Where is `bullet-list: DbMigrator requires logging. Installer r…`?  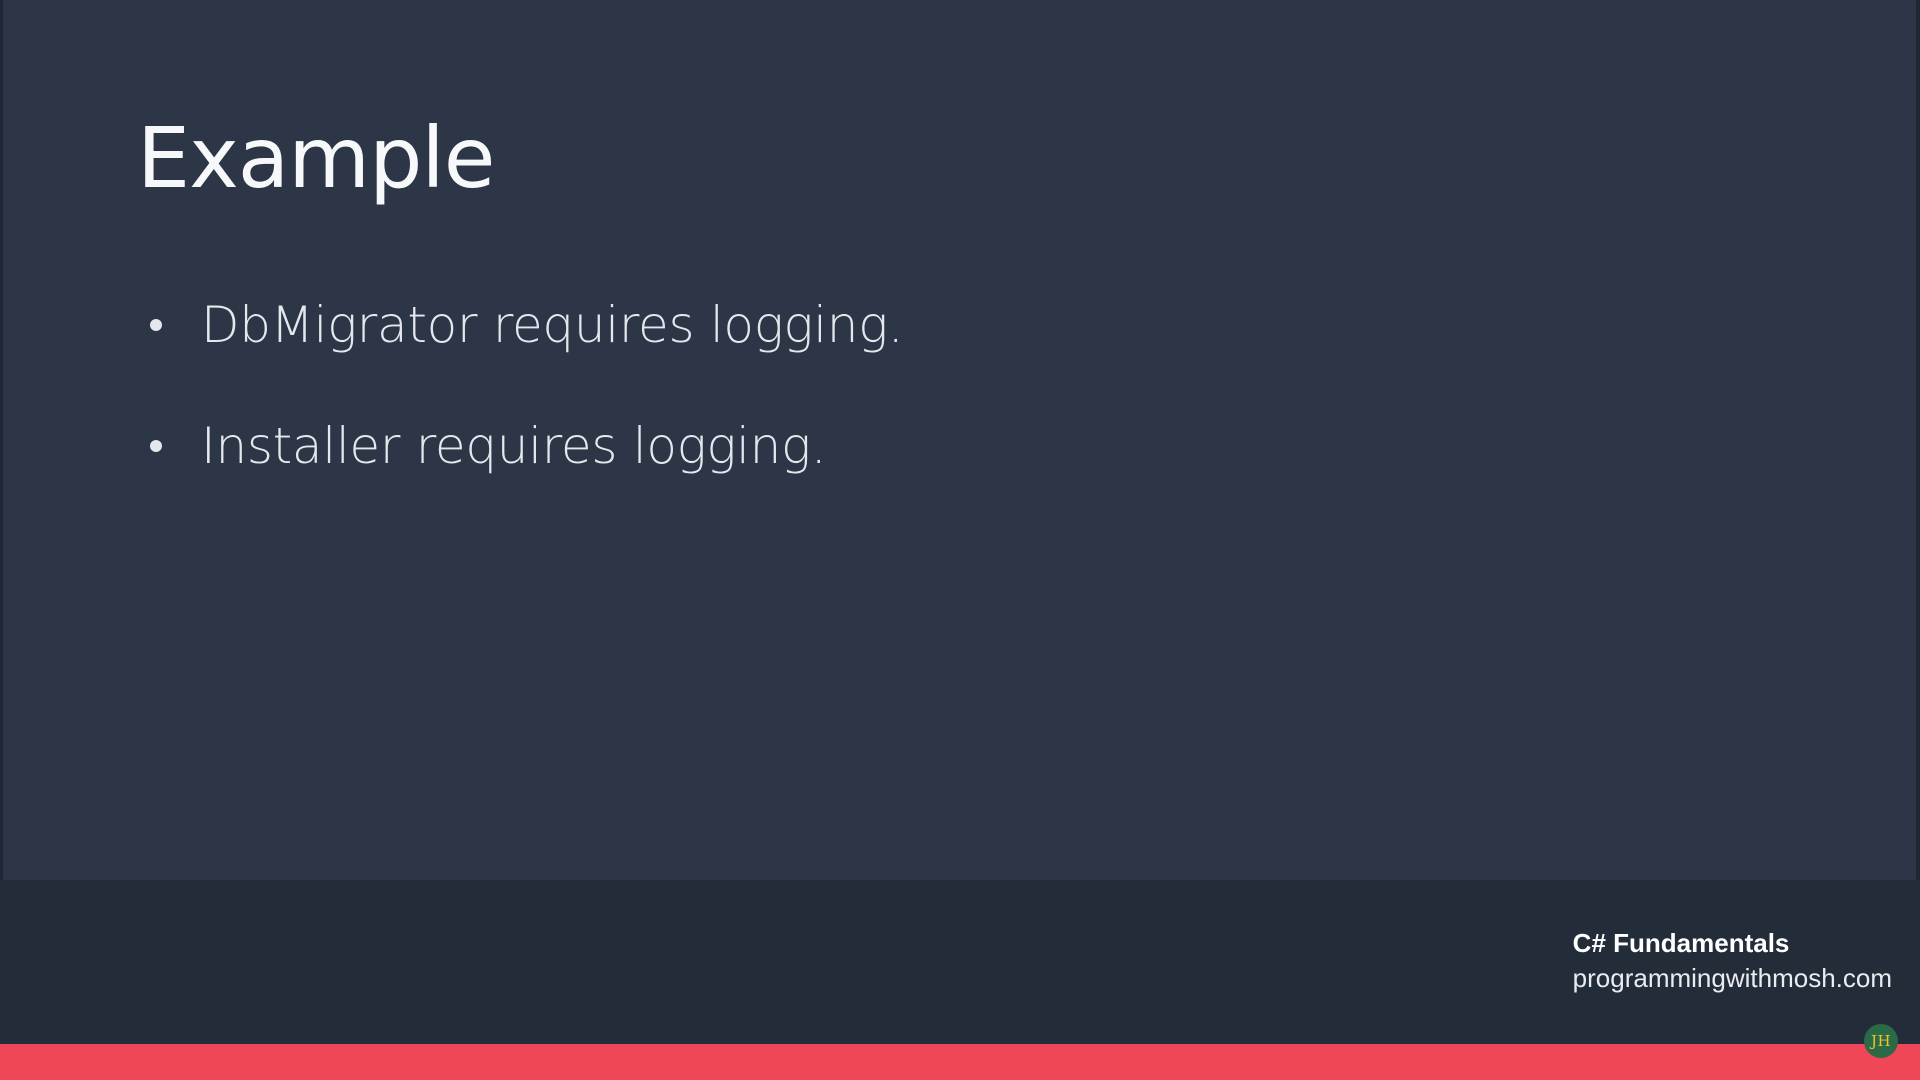 bullet-list: DbMigrator requires logging. Installer r… is located at coordinates (527, 411).